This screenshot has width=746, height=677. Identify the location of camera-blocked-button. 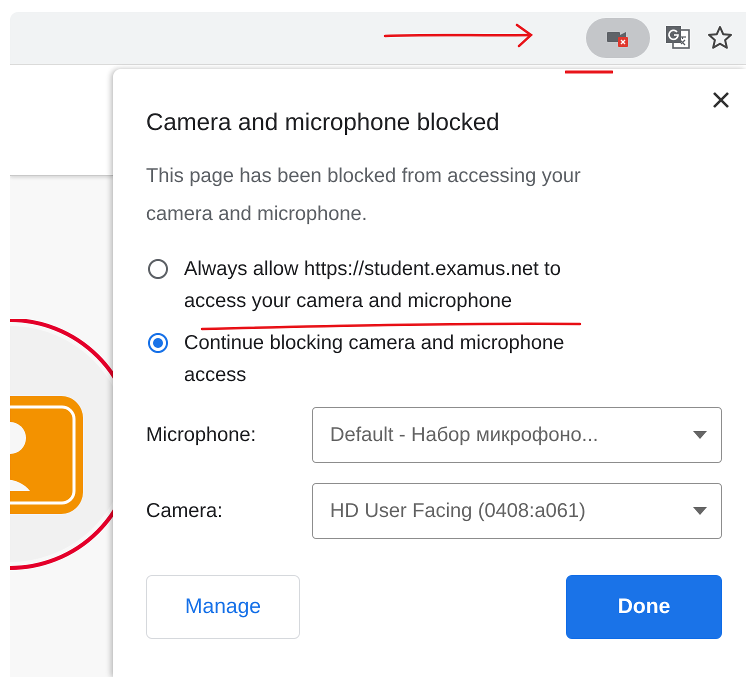
(618, 38).